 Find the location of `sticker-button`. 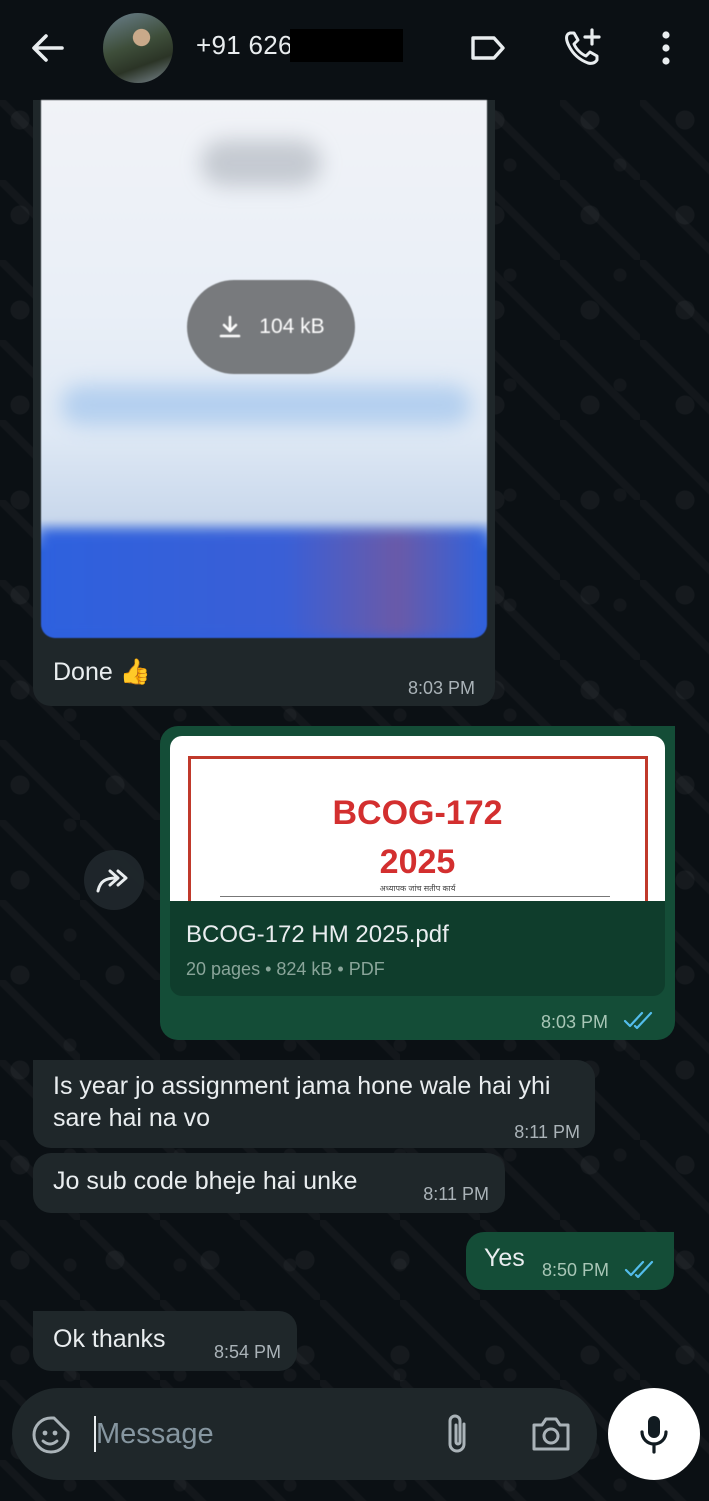

sticker-button is located at coordinates (51, 1435).